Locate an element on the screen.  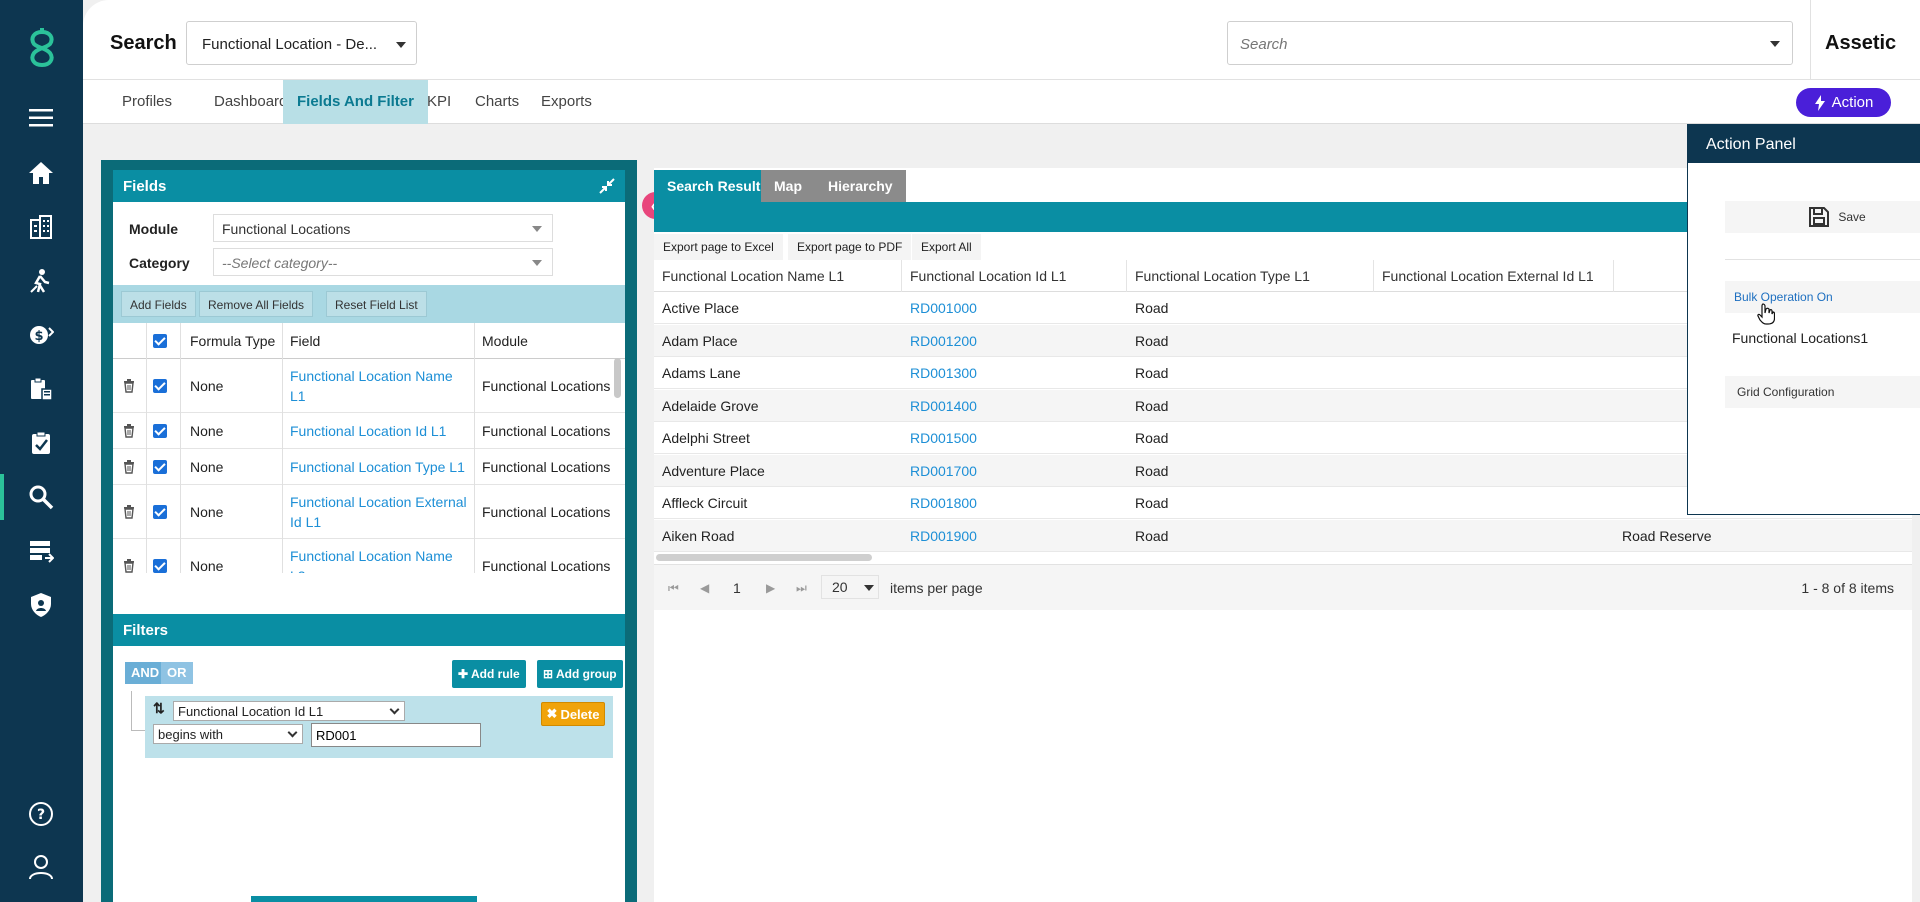
column-header-formula-type: Formula Type is located at coordinates (232, 340).